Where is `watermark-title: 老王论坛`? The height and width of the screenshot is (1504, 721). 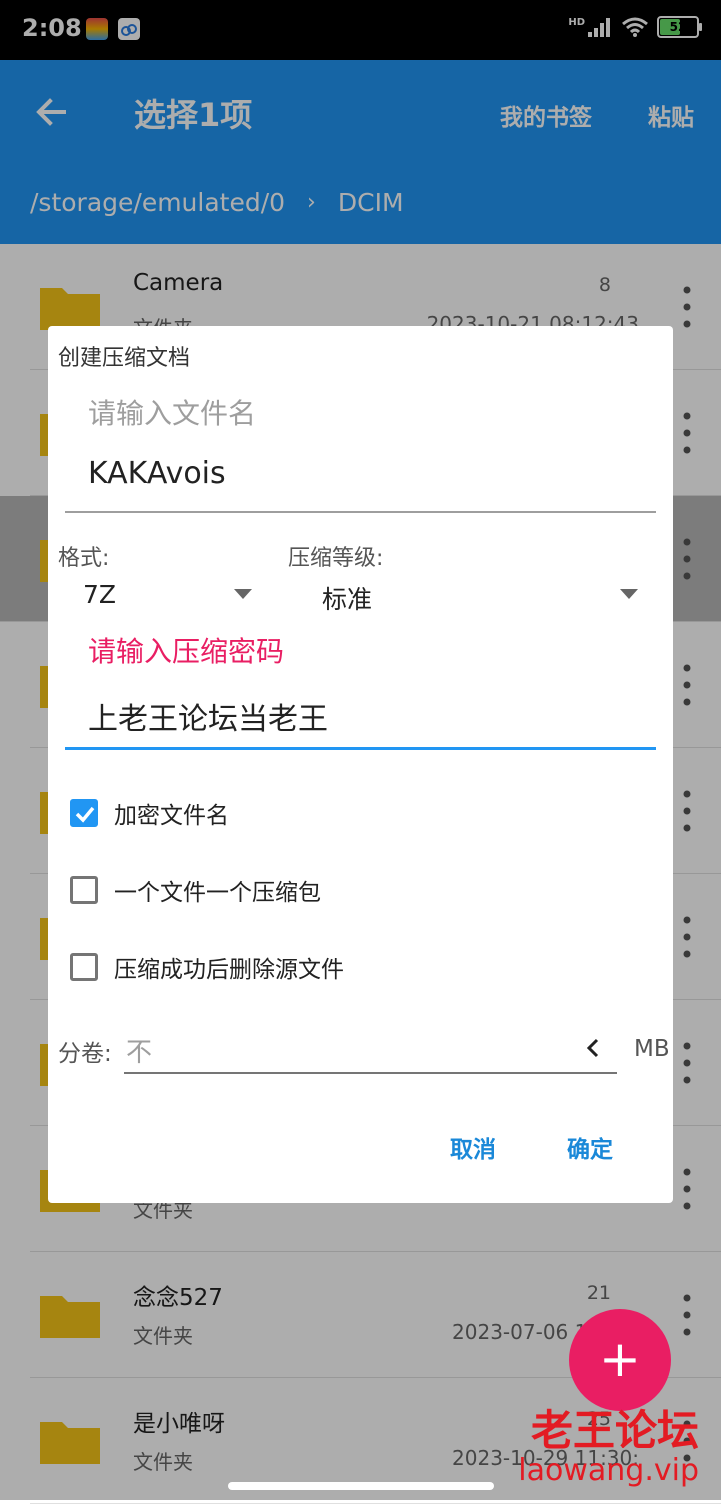
watermark-title: 老王论坛 is located at coordinates (614, 1430).